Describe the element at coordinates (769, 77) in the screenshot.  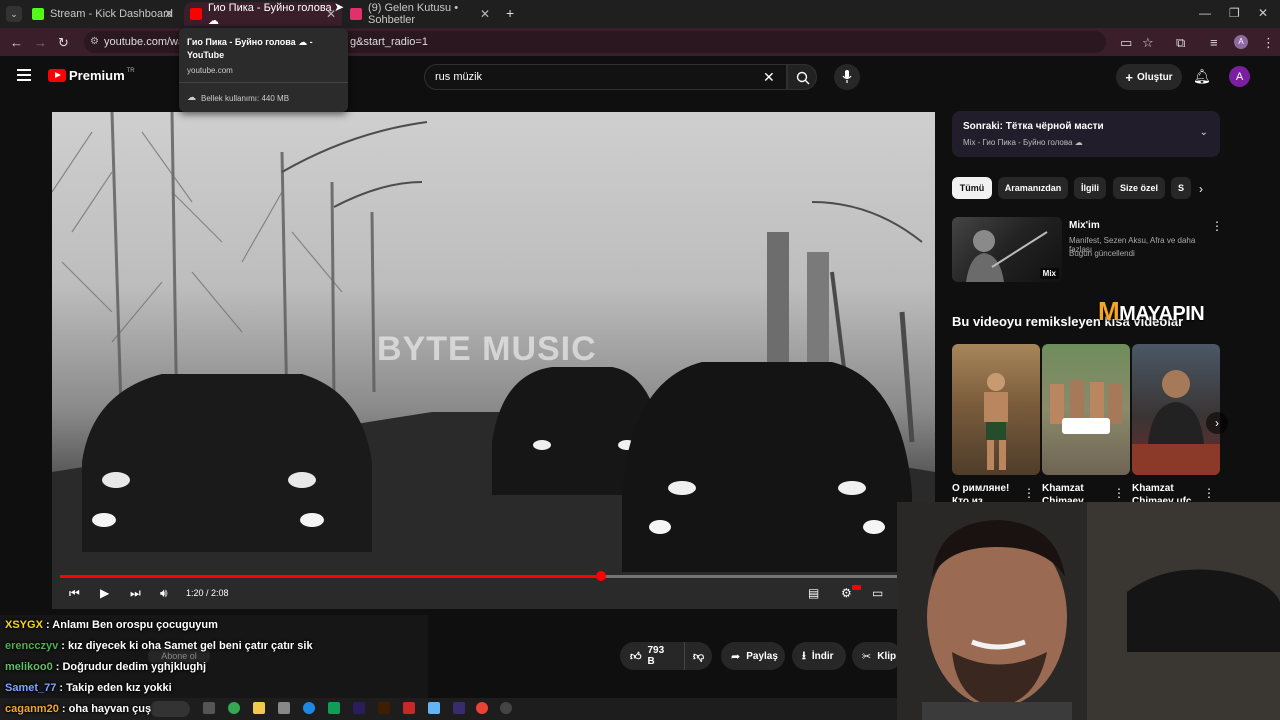
I see `clear-search-icon: ✕` at that location.